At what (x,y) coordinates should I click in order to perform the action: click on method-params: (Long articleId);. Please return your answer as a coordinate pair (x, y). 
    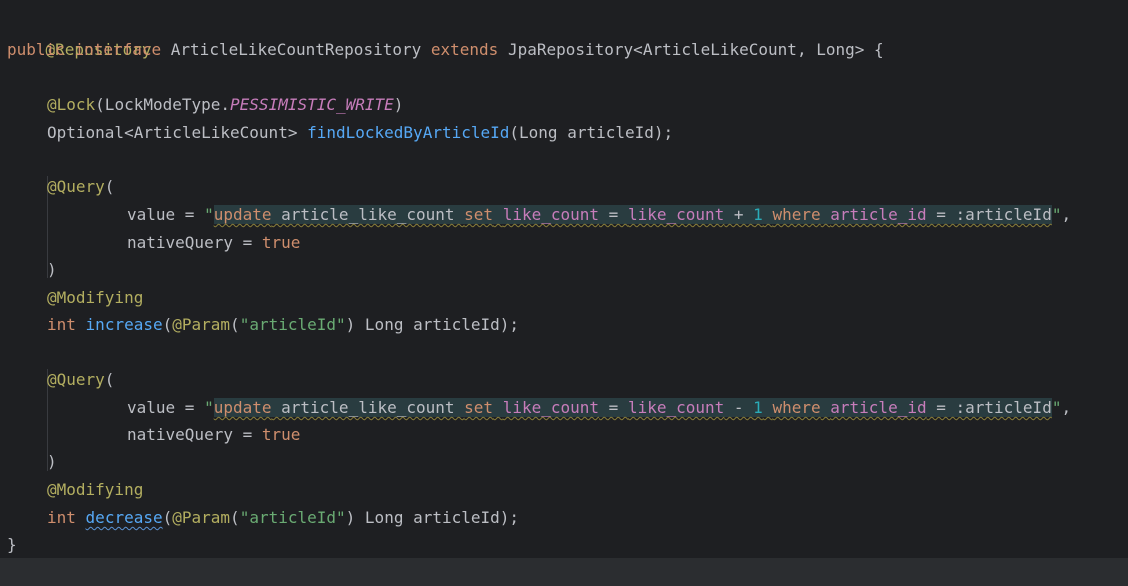
    Looking at the image, I should click on (591, 132).